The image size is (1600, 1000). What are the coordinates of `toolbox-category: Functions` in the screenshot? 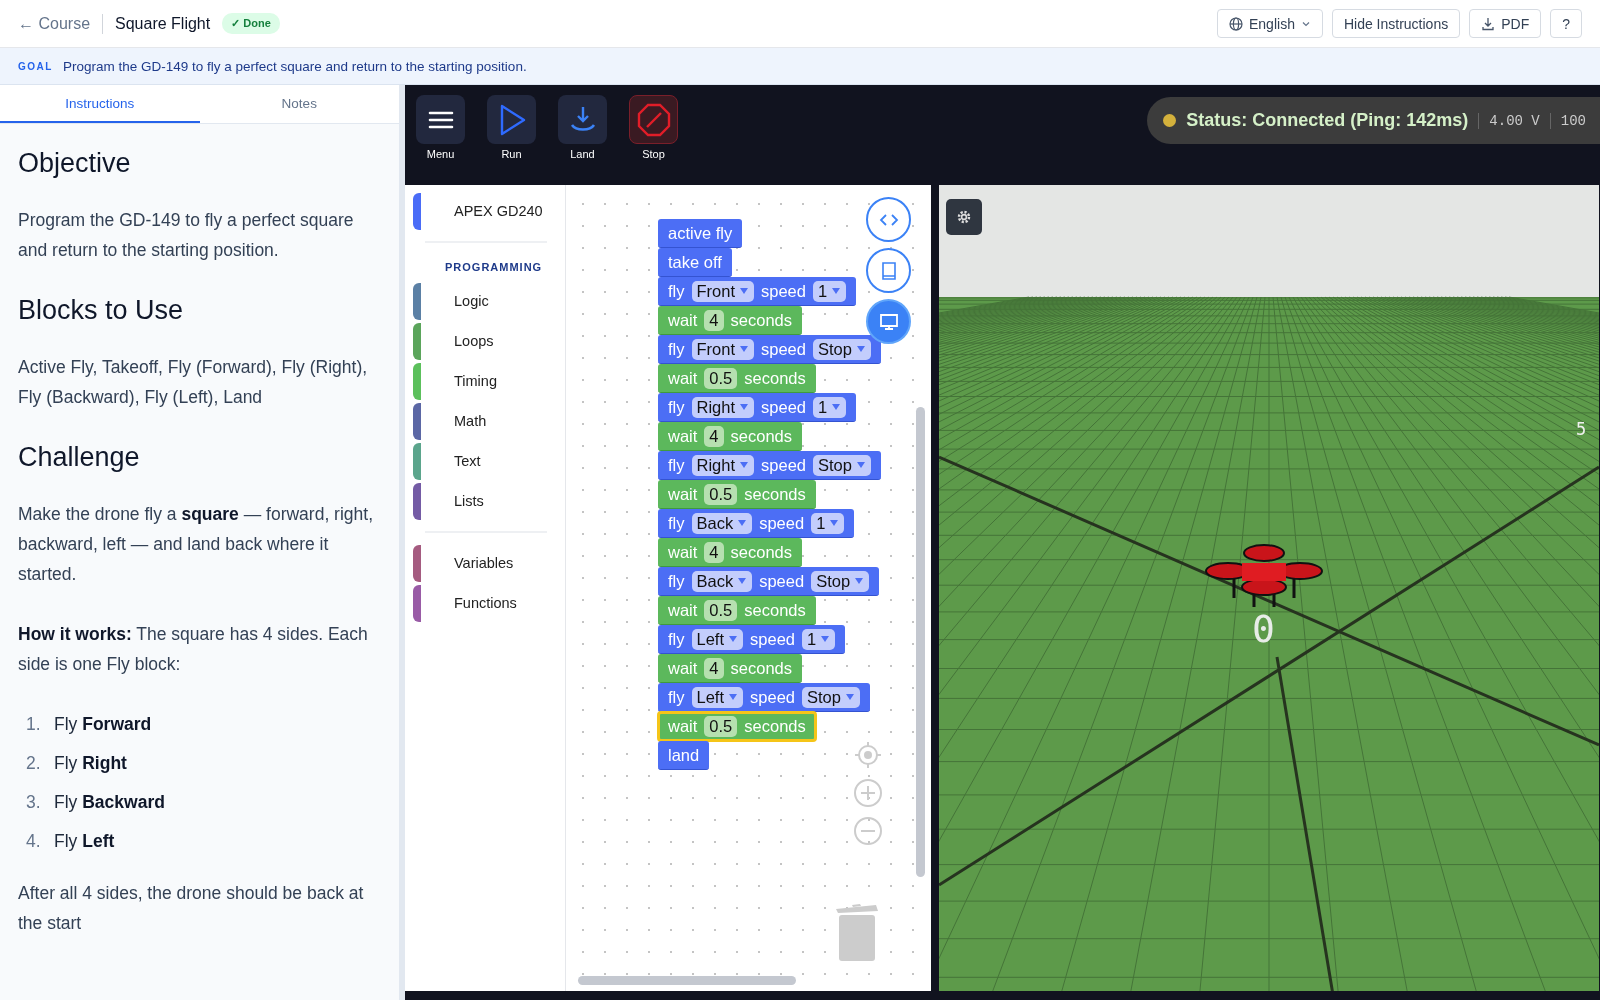 It's located at (485, 603).